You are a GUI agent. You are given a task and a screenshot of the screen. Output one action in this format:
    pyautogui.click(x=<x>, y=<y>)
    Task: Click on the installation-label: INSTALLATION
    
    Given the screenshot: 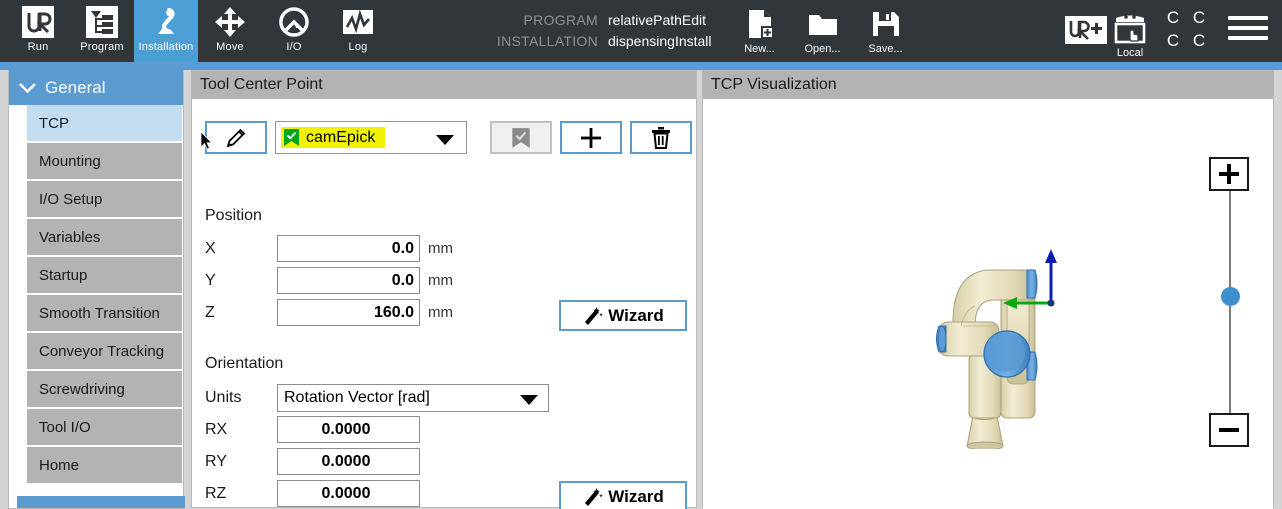 What is the action you would take?
    pyautogui.click(x=547, y=41)
    